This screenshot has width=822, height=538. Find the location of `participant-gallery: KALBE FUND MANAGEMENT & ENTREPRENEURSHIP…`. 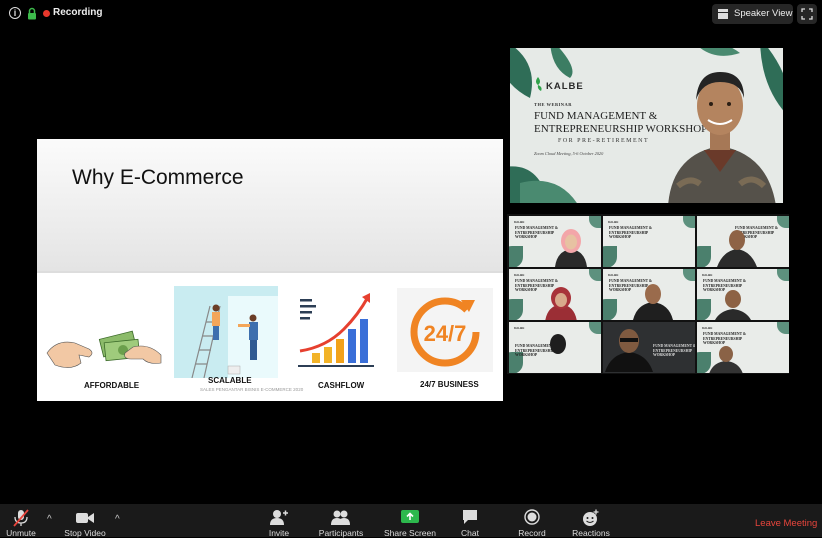

participant-gallery: KALBE FUND MANAGEMENT & ENTREPRENEURSHIP… is located at coordinates (648, 294).